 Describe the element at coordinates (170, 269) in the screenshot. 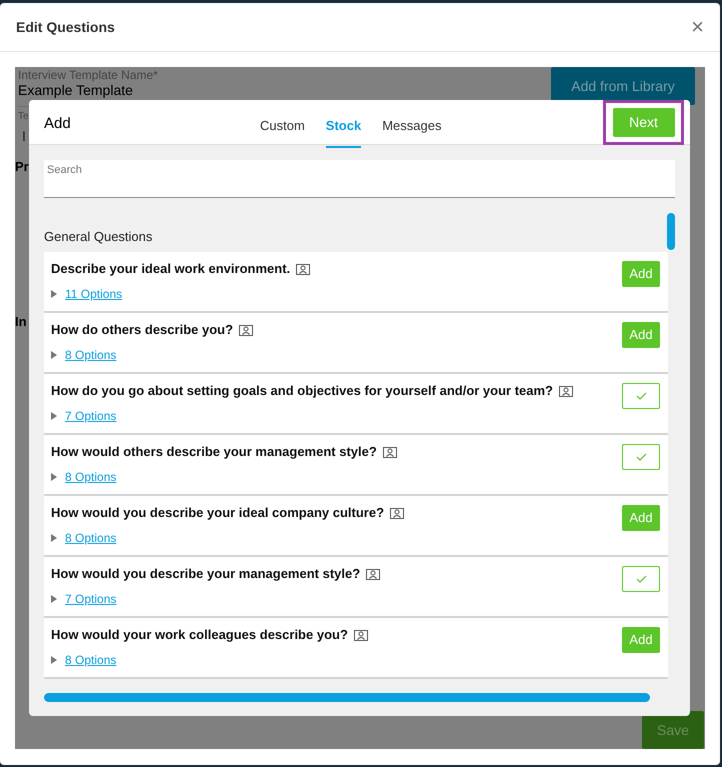

I see `question-text: Describe your ideal work environment.` at that location.